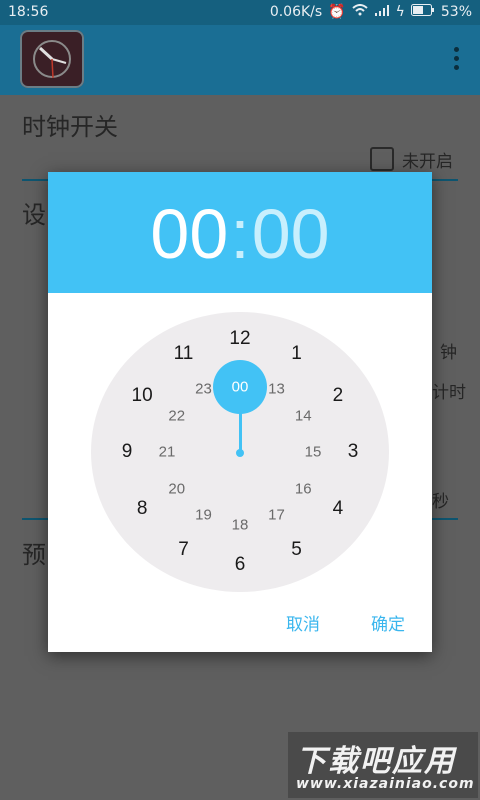 This screenshot has height=800, width=480. I want to click on status-time: 18:56, so click(28, 12).